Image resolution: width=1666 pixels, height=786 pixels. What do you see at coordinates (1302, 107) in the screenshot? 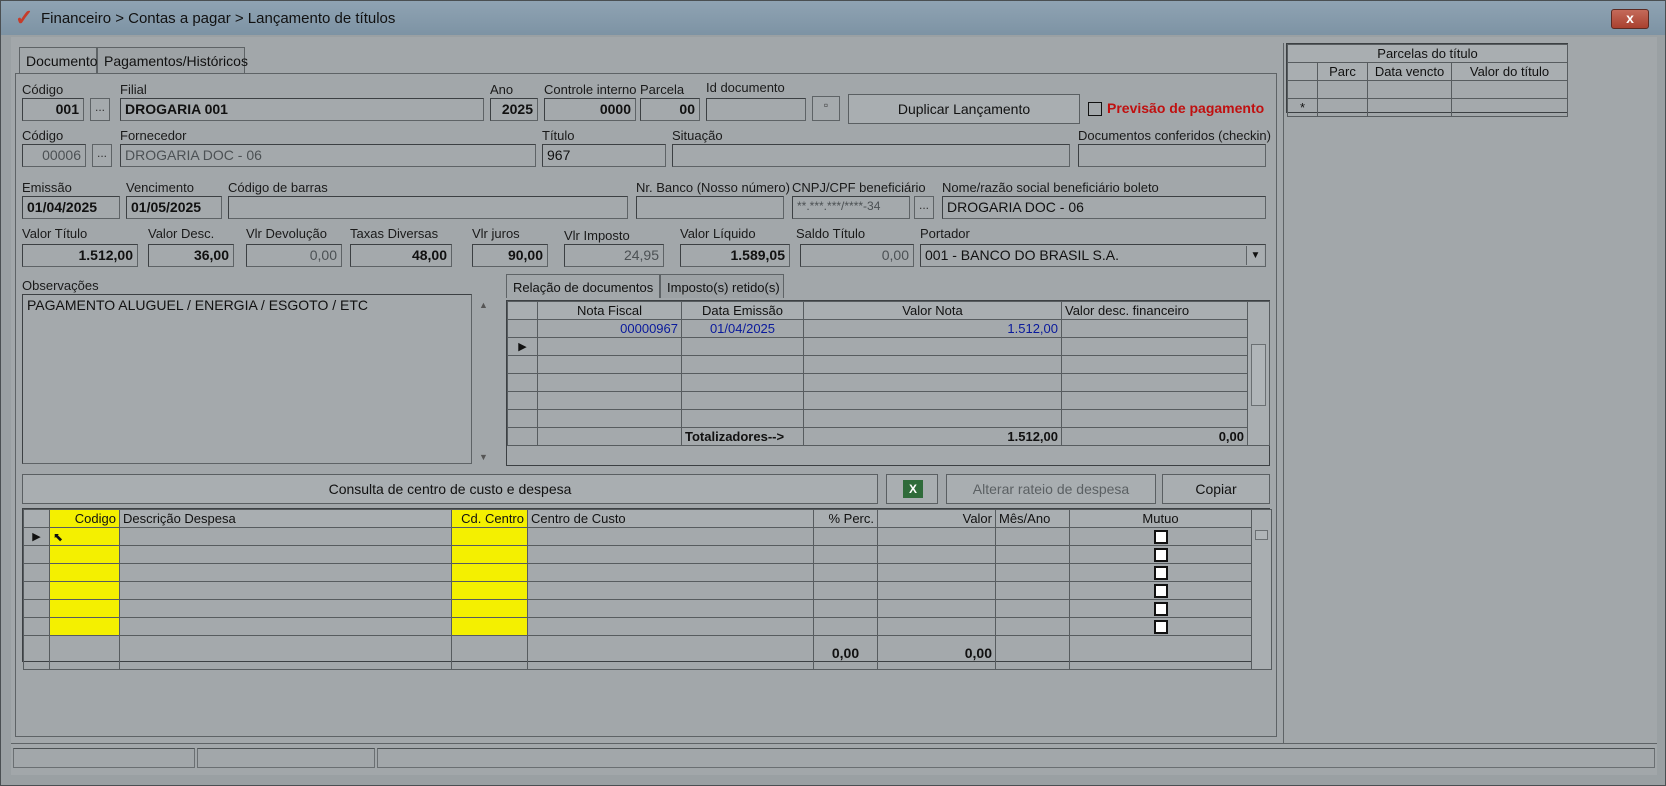
I see `new-row-icon: *` at bounding box center [1302, 107].